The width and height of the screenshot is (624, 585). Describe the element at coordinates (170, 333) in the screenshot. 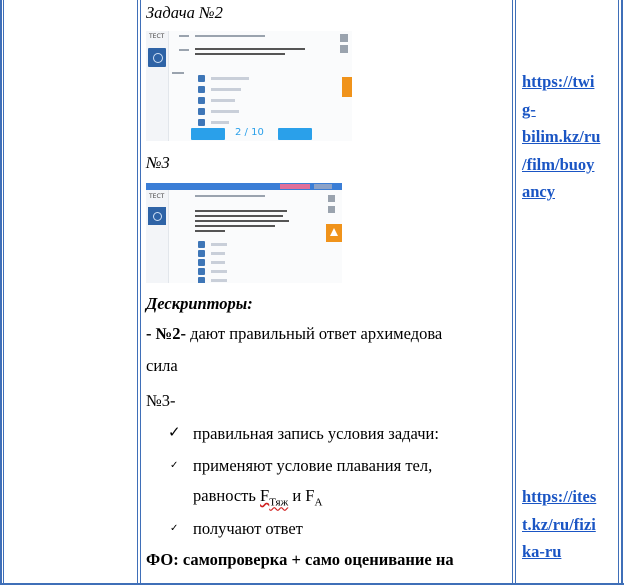

I see `descriptor-line1-bold: №2-` at that location.